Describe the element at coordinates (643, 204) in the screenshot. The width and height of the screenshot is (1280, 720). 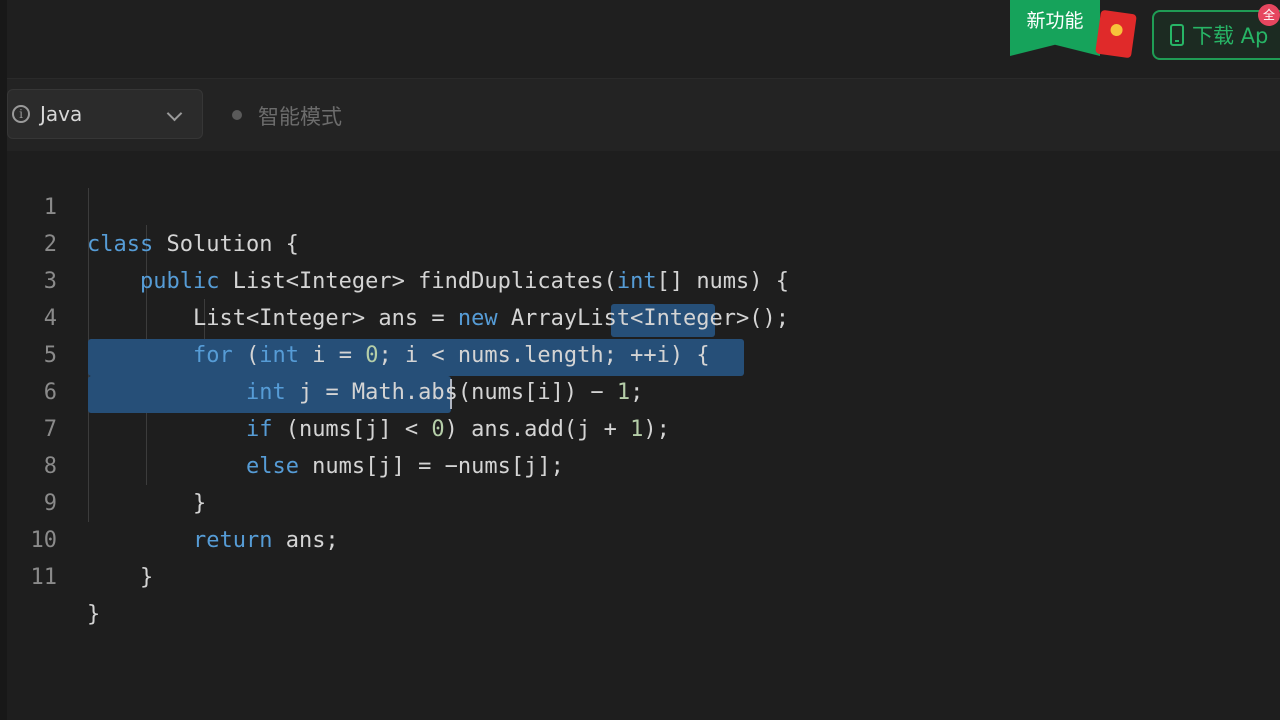
I see `code-line: 1 class Solution {` at that location.